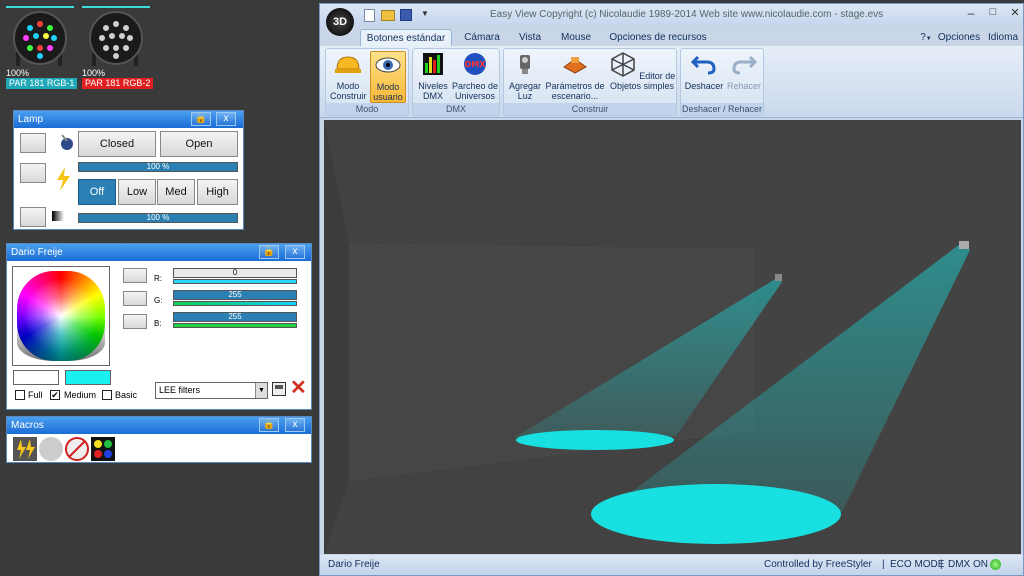 The width and height of the screenshot is (1024, 576). Describe the element at coordinates (77, 449) in the screenshot. I see `macro-disable-icon` at that location.